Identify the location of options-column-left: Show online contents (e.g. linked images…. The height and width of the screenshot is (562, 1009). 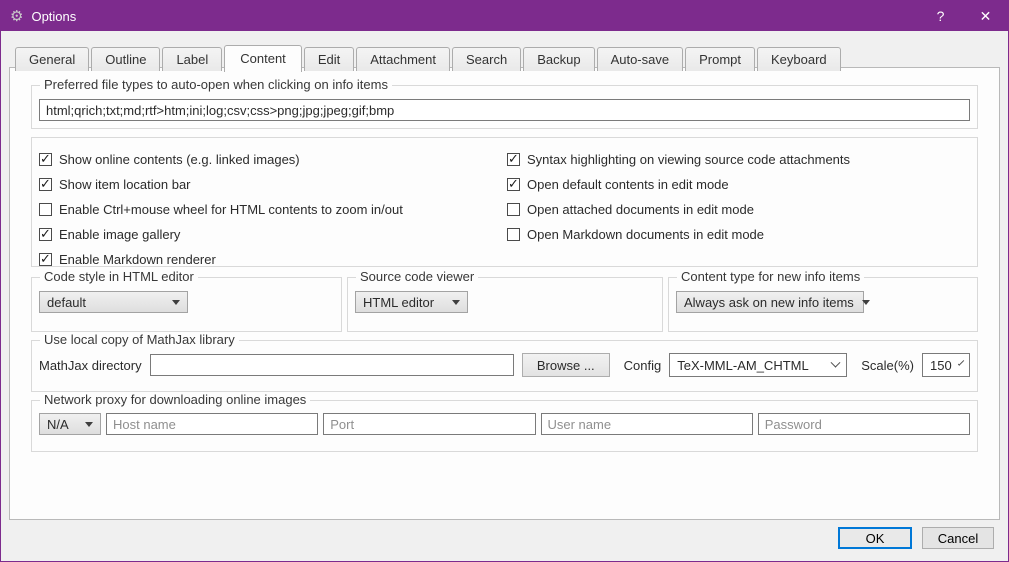
(273, 207).